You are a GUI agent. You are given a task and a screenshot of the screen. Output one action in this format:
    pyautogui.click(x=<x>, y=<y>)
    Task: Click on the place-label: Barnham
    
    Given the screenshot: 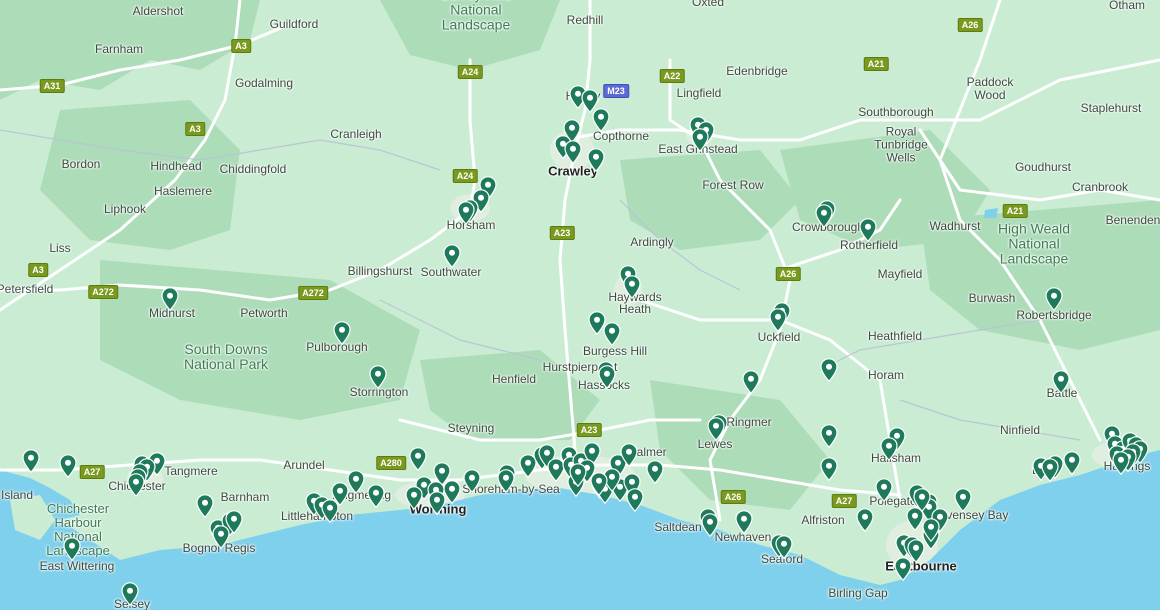 What is the action you would take?
    pyautogui.click(x=245, y=497)
    